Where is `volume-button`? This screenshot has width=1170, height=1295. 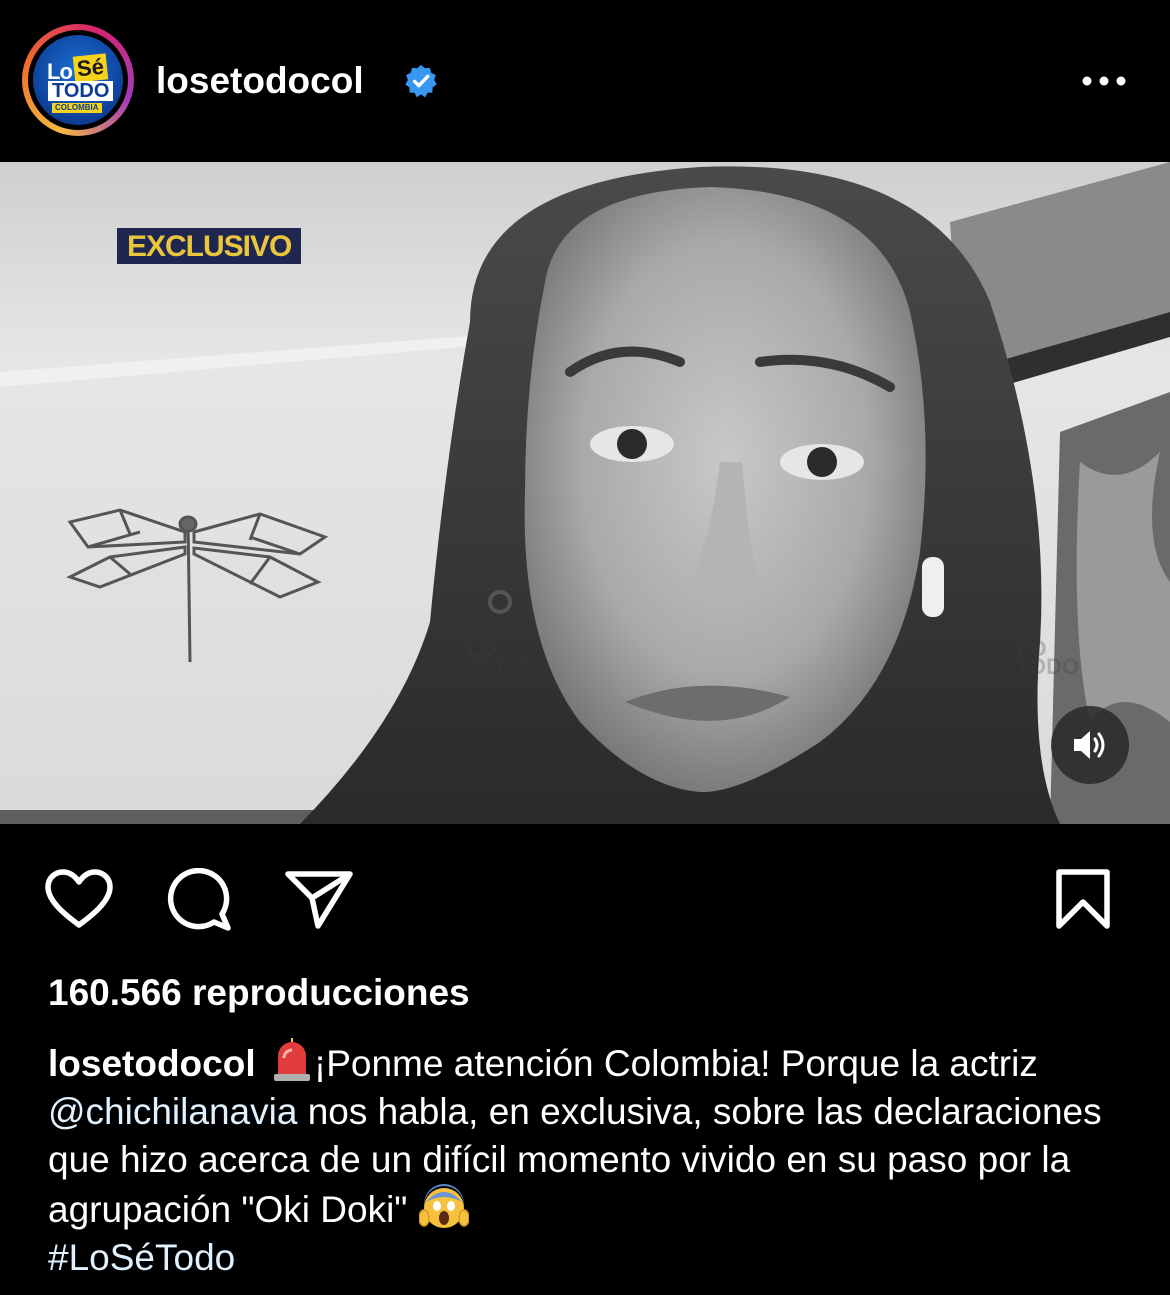 volume-button is located at coordinates (1090, 745).